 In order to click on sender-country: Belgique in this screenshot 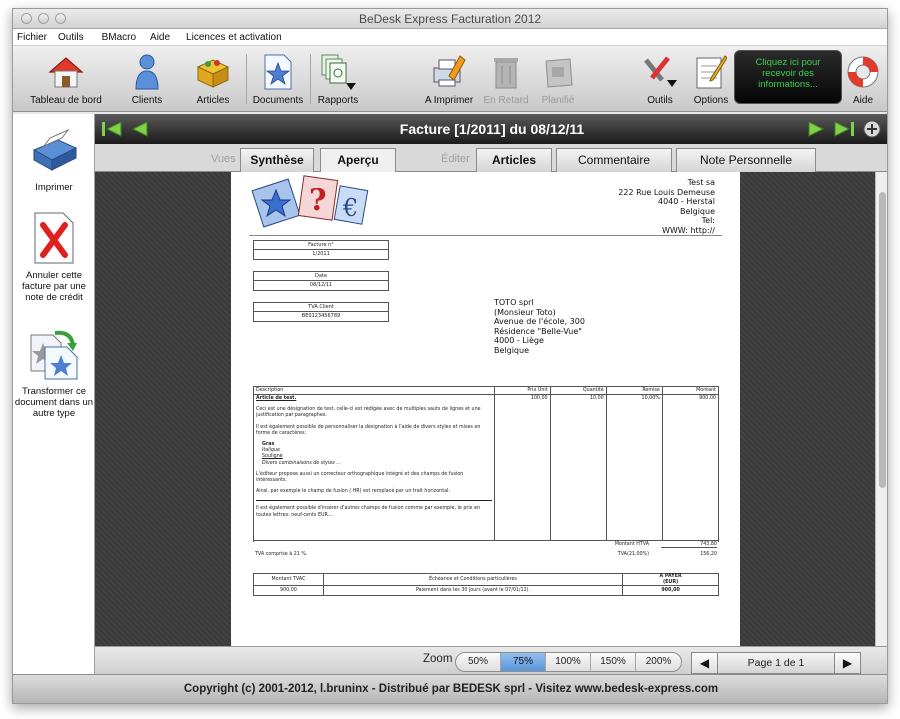, I will do `click(697, 211)`.